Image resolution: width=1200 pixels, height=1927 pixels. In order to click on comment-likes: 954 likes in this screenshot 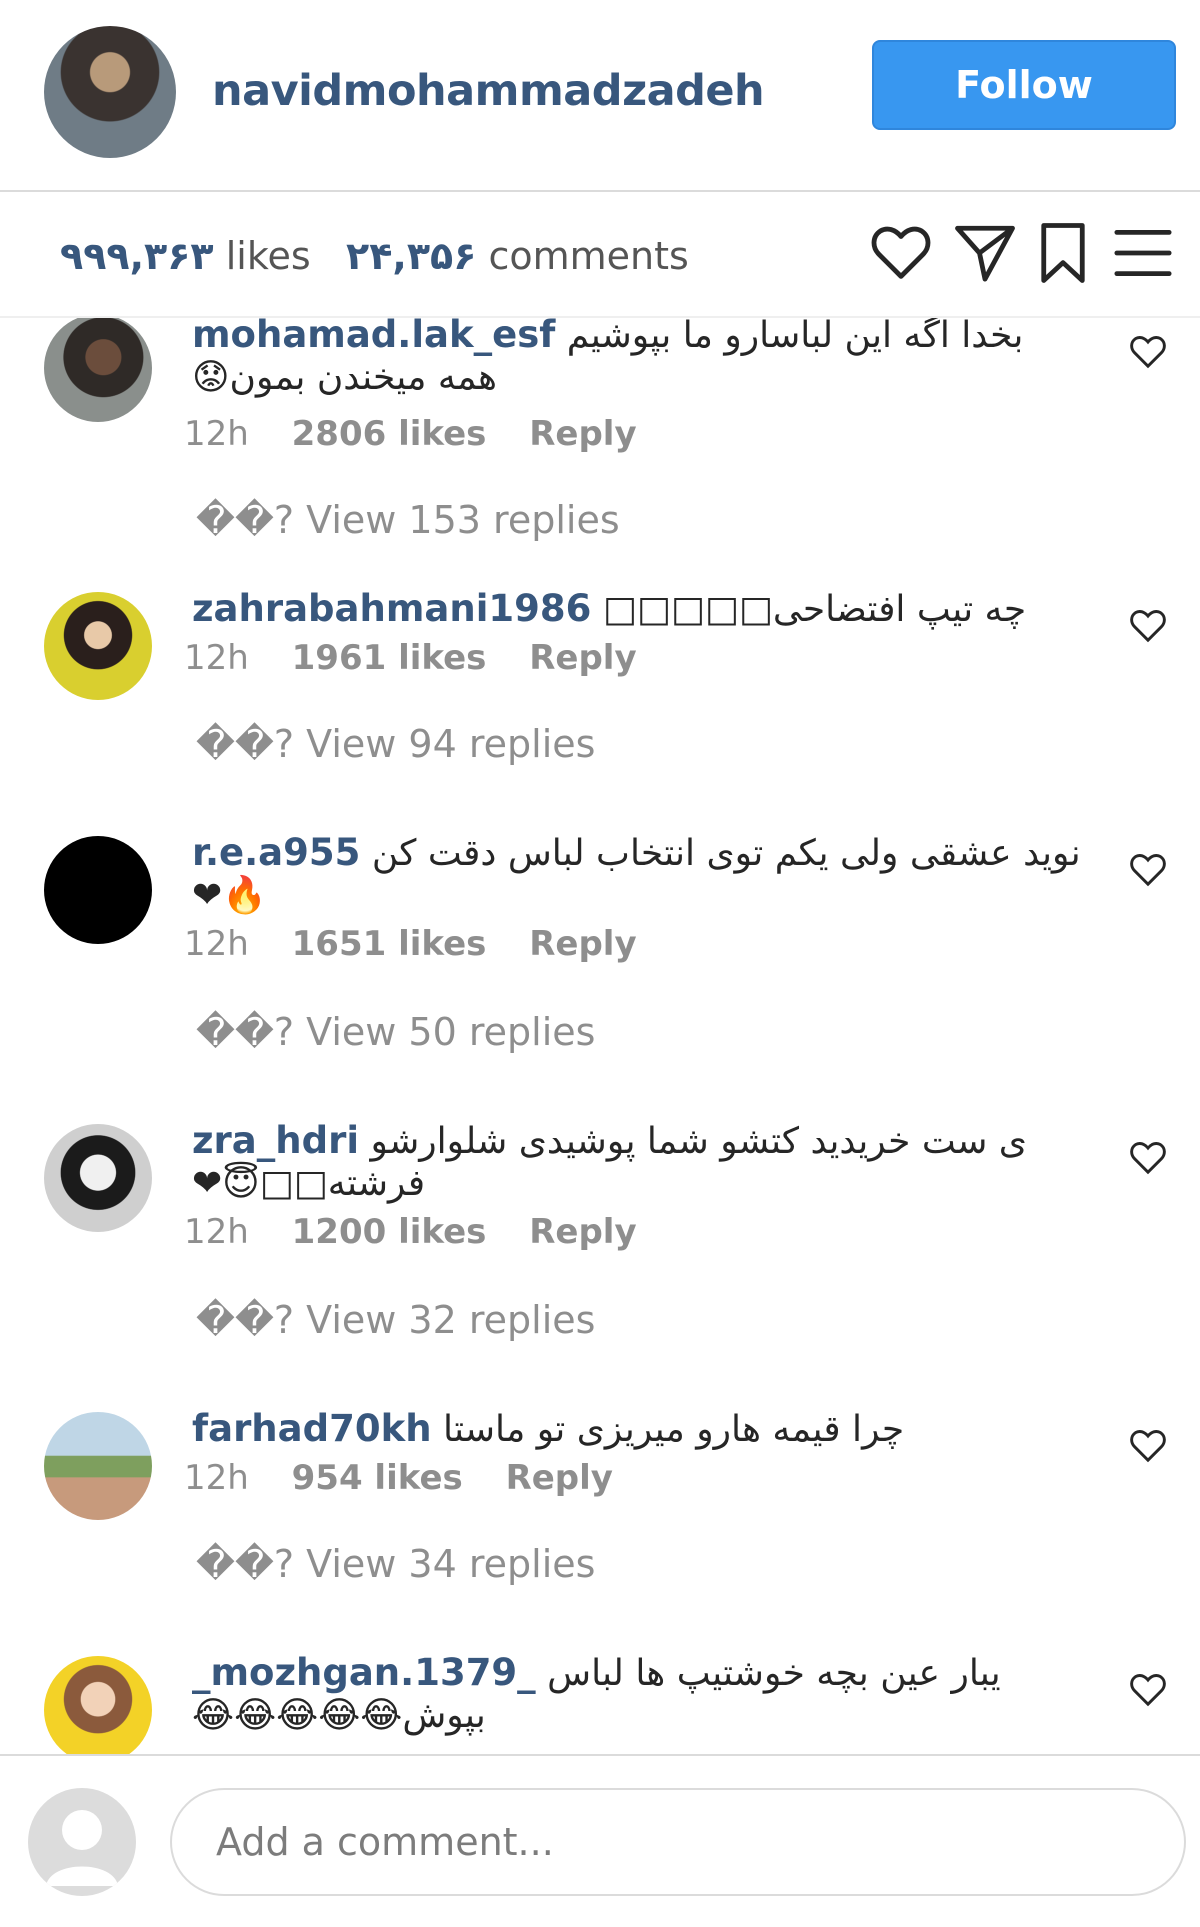, I will do `click(377, 1478)`.